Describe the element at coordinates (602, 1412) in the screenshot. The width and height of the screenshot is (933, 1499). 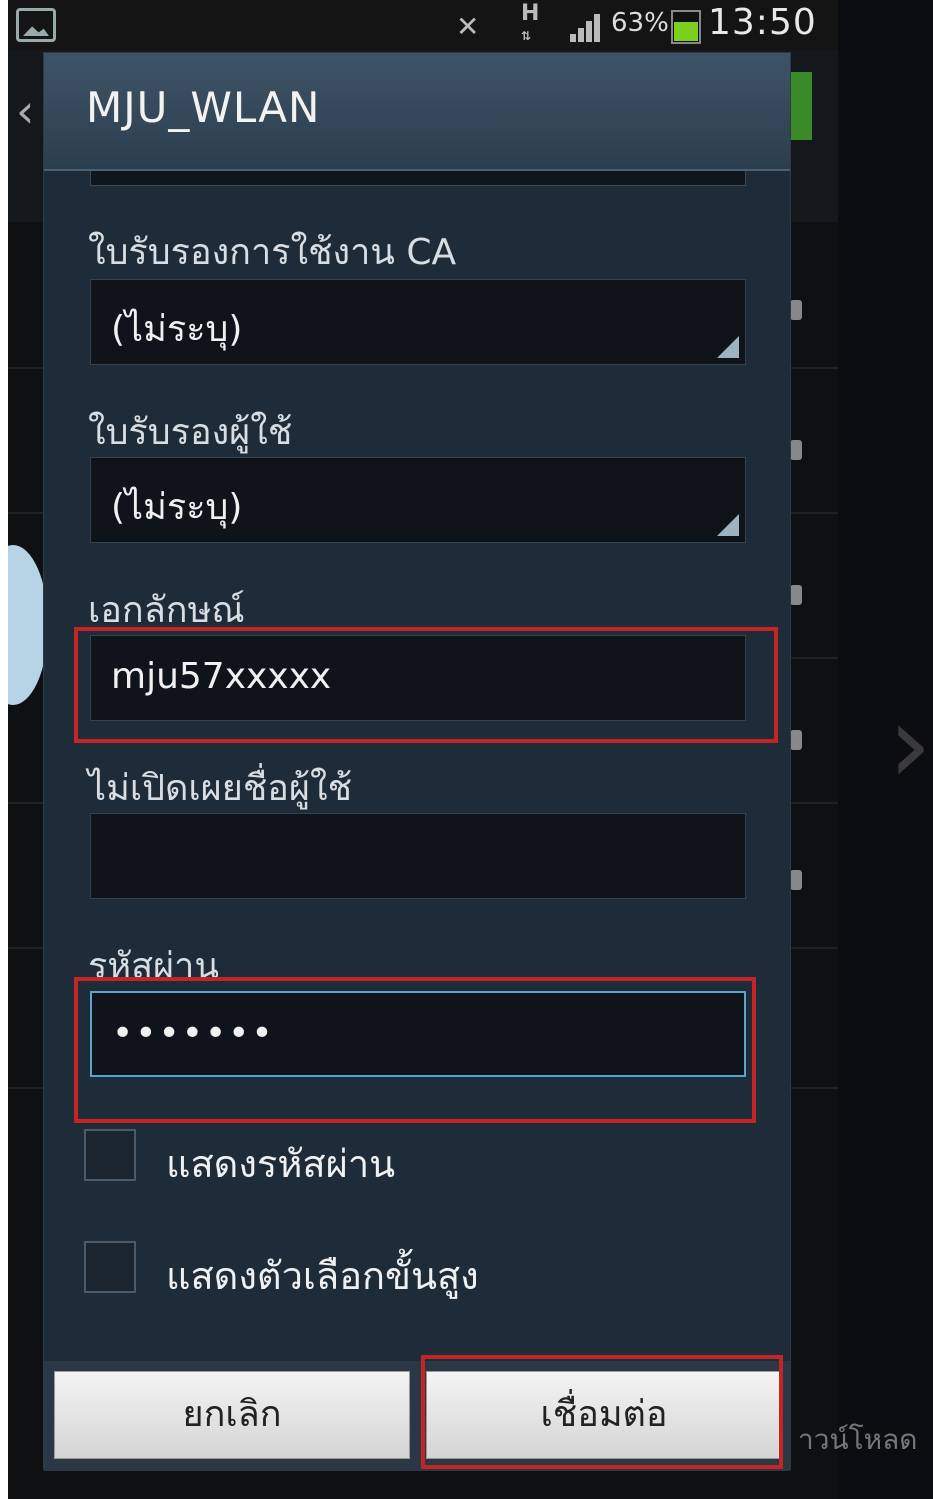
I see `connect-highlight-box` at that location.